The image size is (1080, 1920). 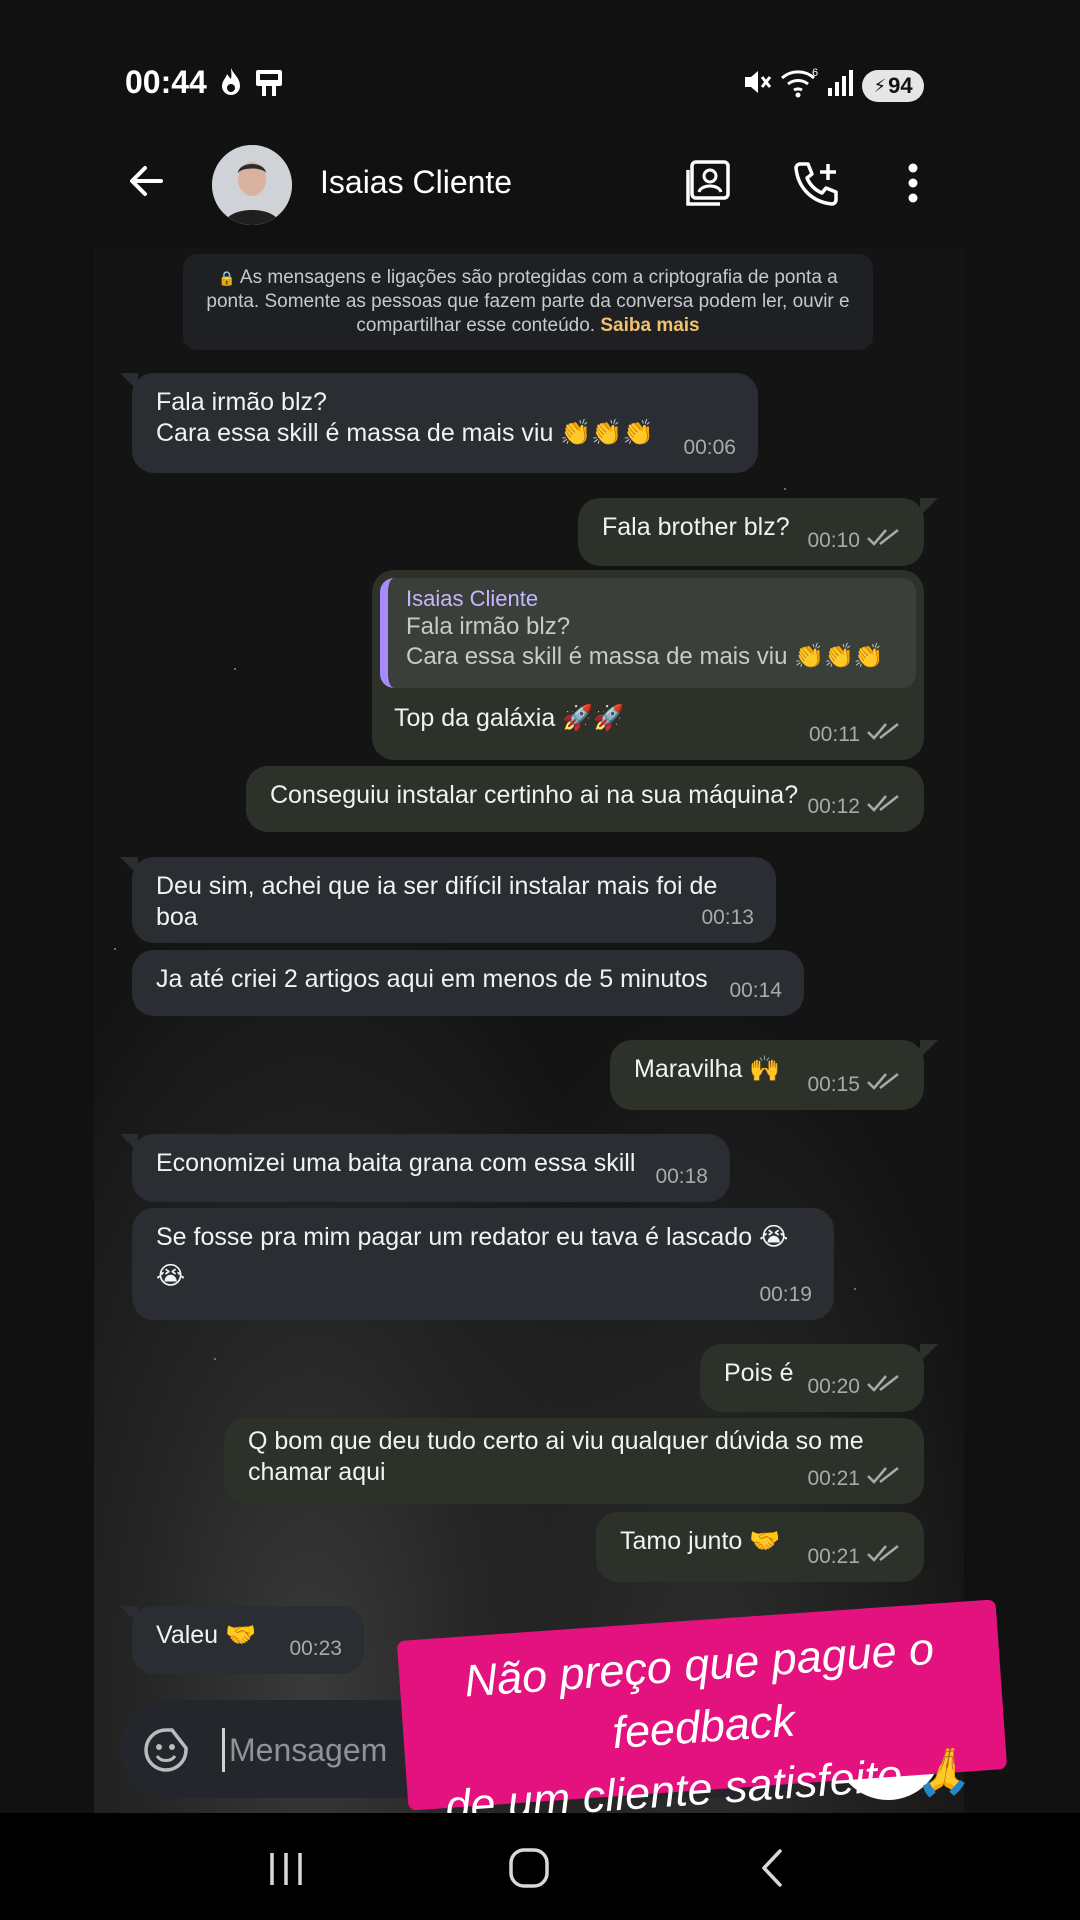 I want to click on message-text: 😭, so click(x=171, y=1276).